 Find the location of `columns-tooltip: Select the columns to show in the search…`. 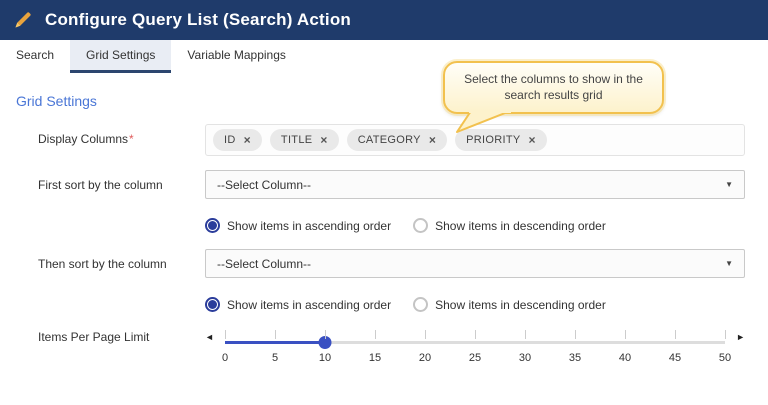

columns-tooltip: Select the columns to show in the search… is located at coordinates (553, 97).